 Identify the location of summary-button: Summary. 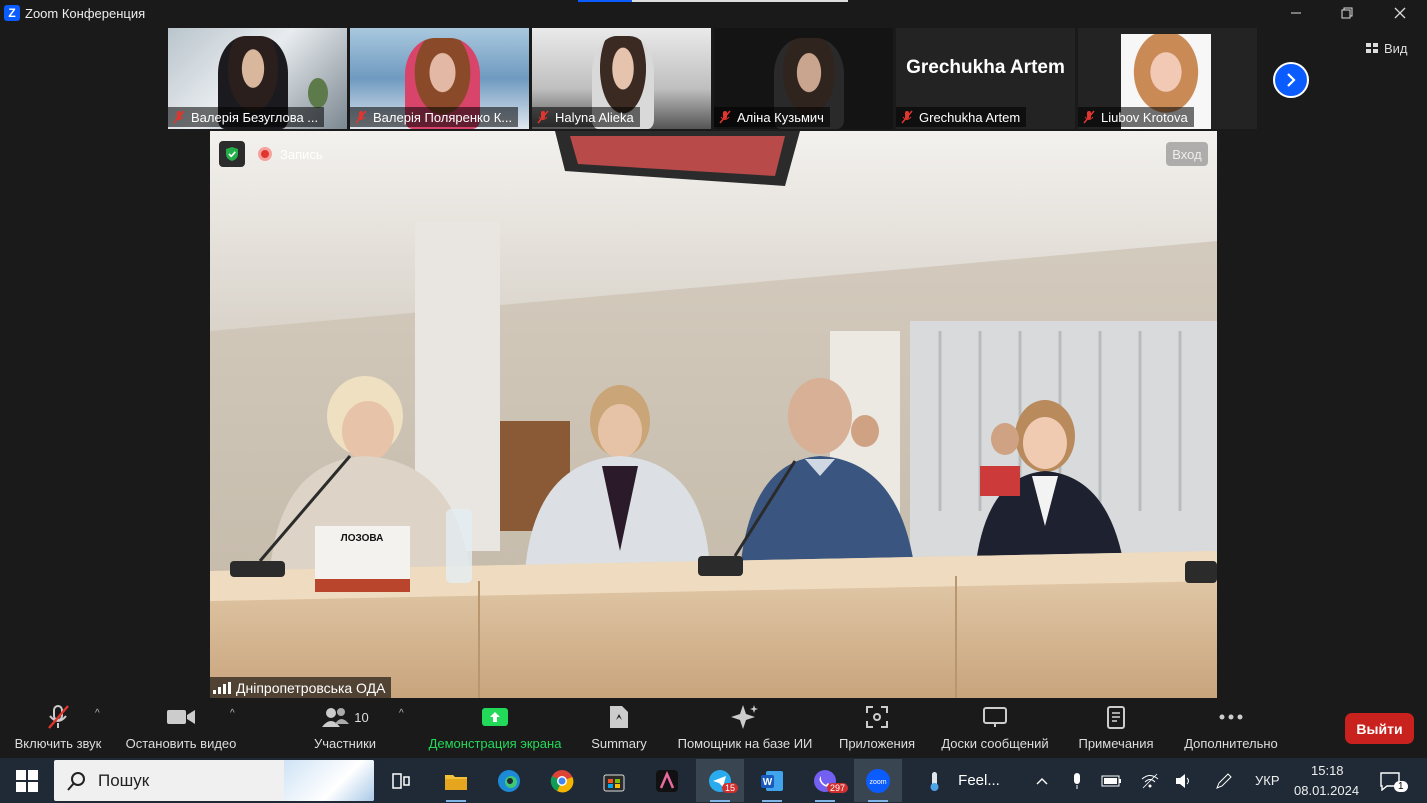
(619, 729).